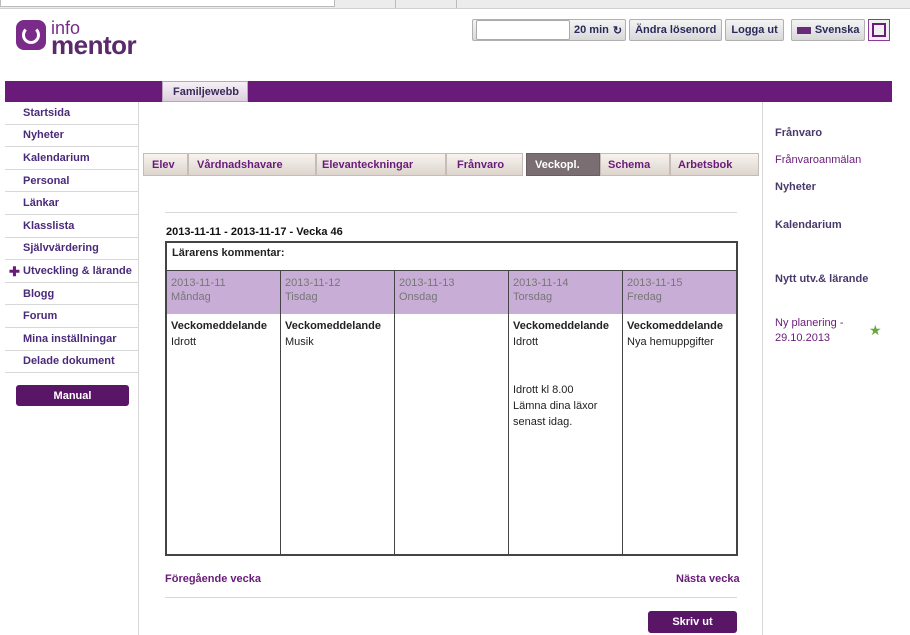 This screenshot has width=910, height=635. I want to click on main-nav-bar, so click(448, 91).